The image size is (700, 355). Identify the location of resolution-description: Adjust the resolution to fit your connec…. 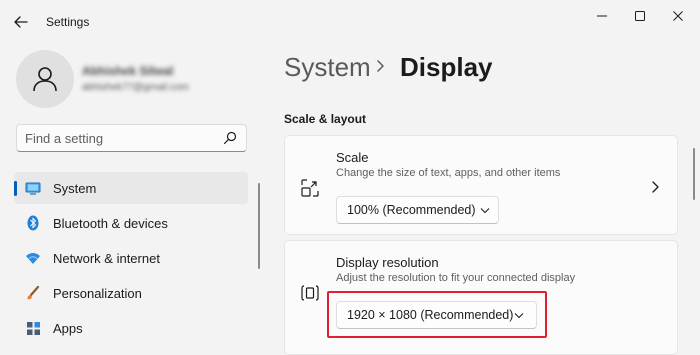
(456, 278).